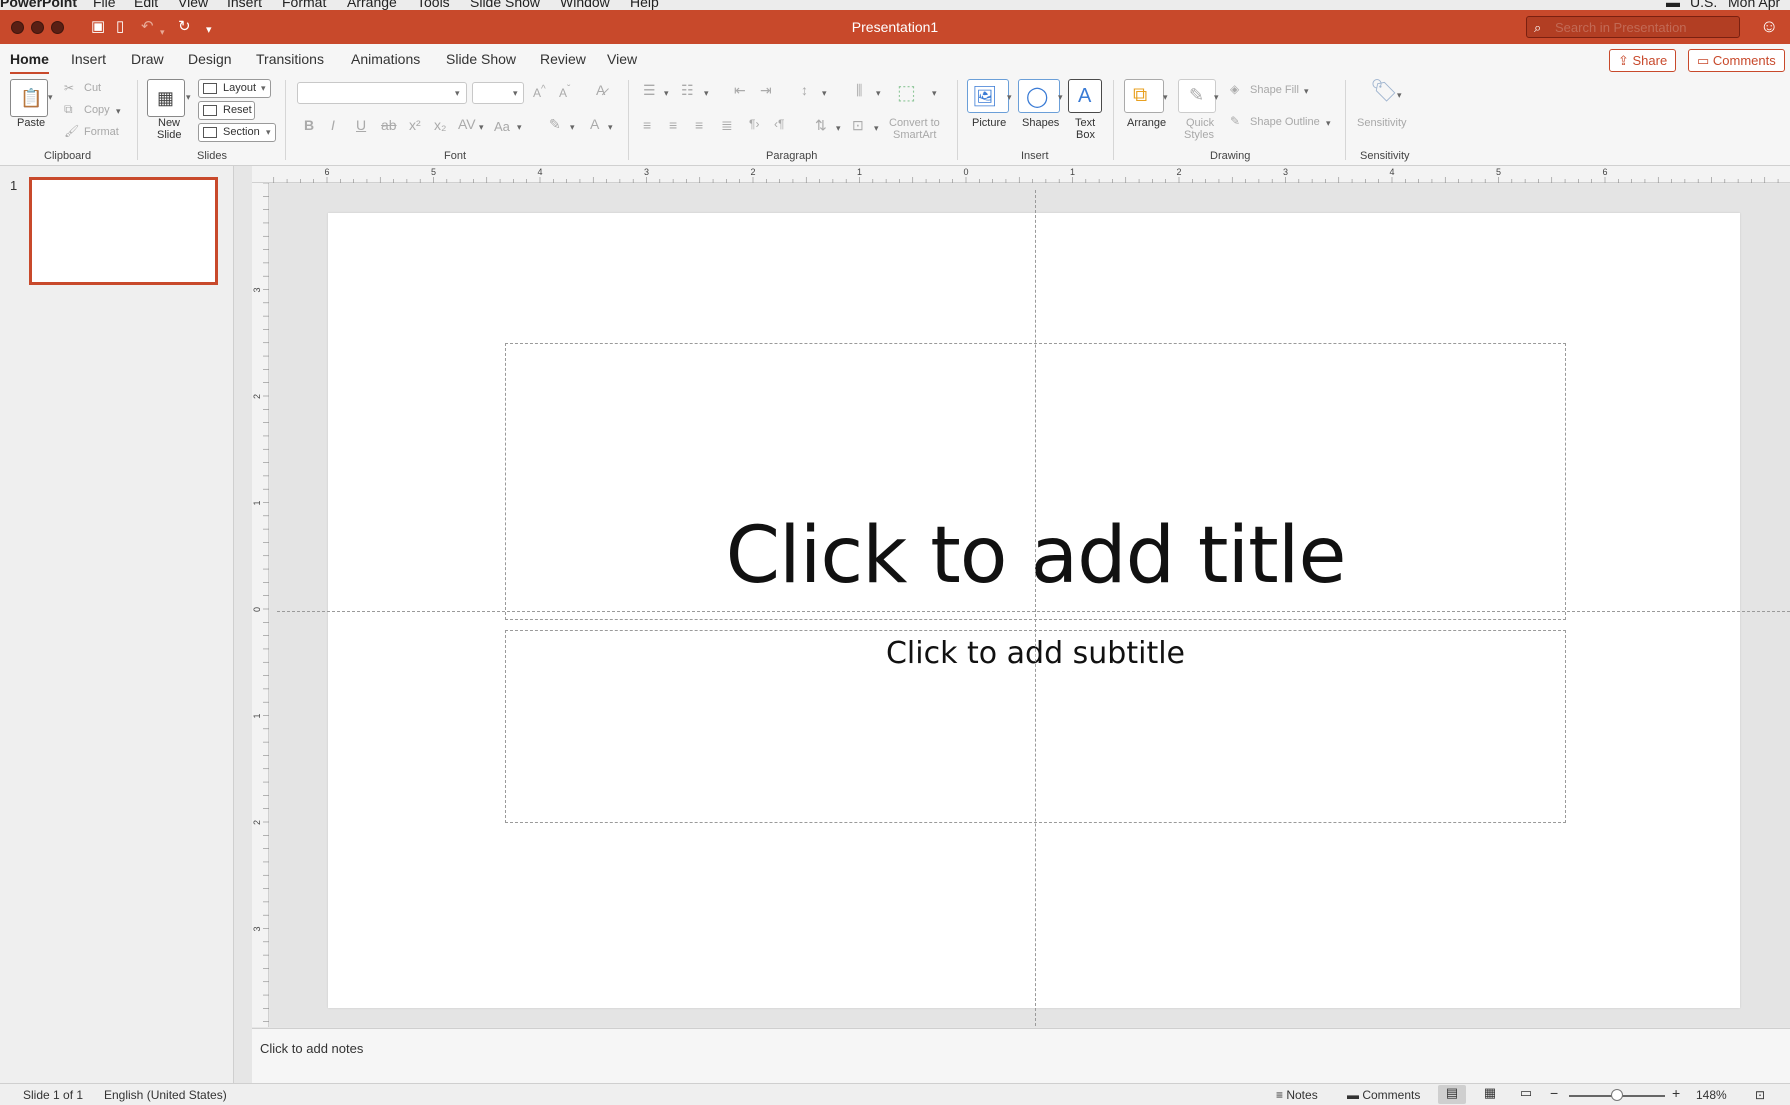  I want to click on text-direction-dropdown-icon: ▾, so click(838, 128).